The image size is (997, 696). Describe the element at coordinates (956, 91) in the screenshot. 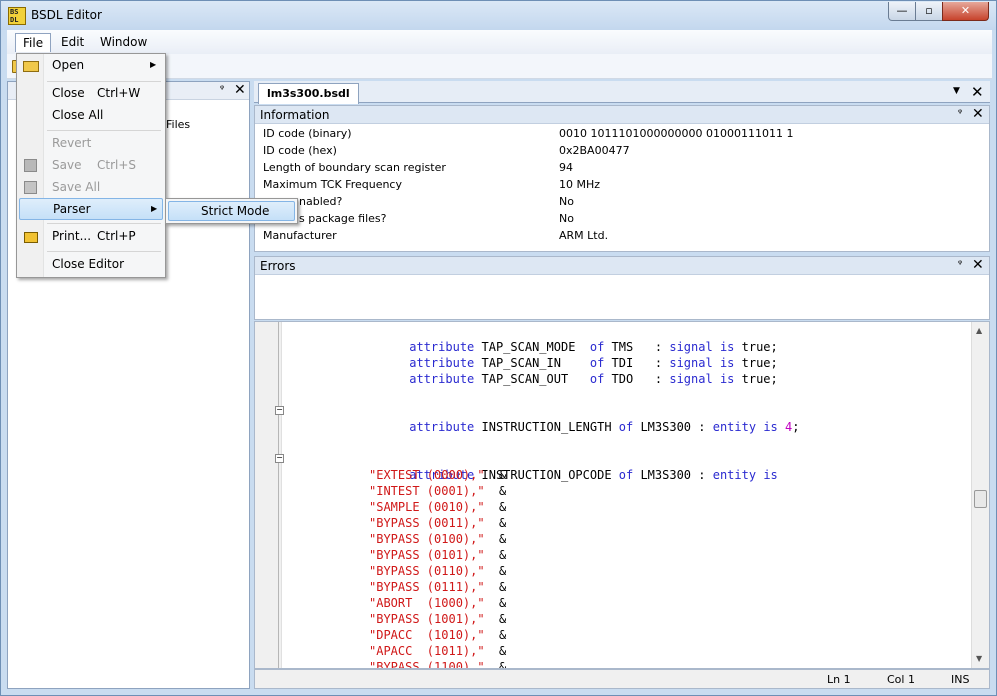

I see `tab-dropdown-icon: ▼` at that location.